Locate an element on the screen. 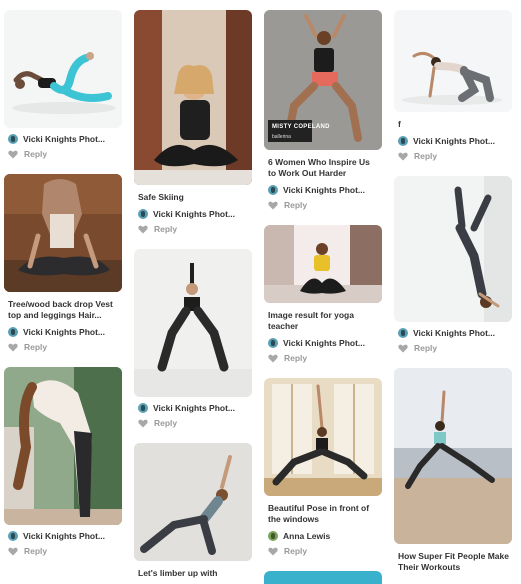  pin-description: f is located at coordinates (399, 124).